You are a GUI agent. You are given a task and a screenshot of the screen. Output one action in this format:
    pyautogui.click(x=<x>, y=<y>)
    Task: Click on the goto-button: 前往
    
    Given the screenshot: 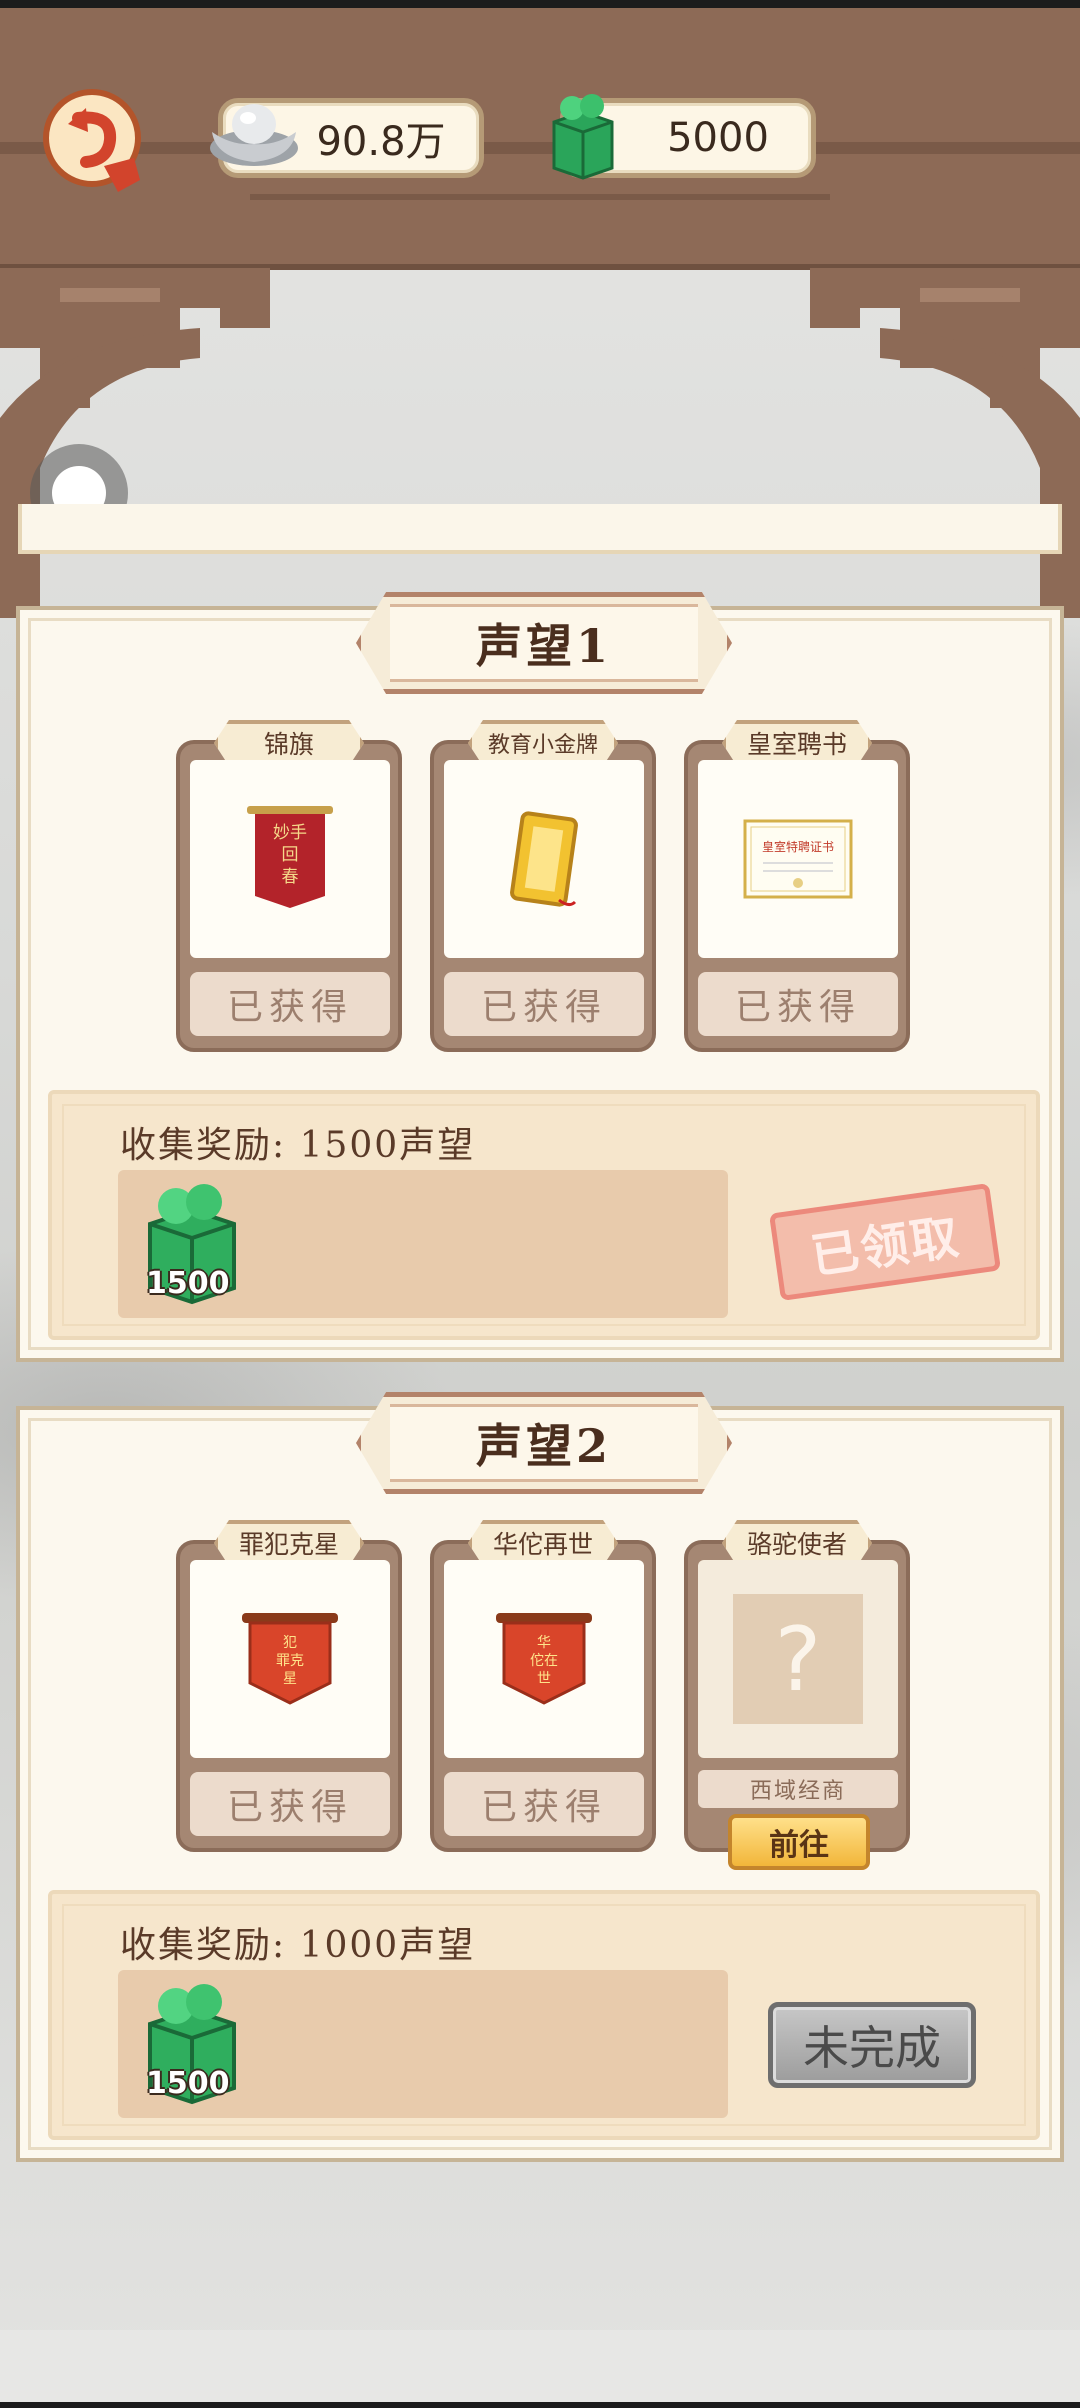 What is the action you would take?
    pyautogui.click(x=799, y=1842)
    